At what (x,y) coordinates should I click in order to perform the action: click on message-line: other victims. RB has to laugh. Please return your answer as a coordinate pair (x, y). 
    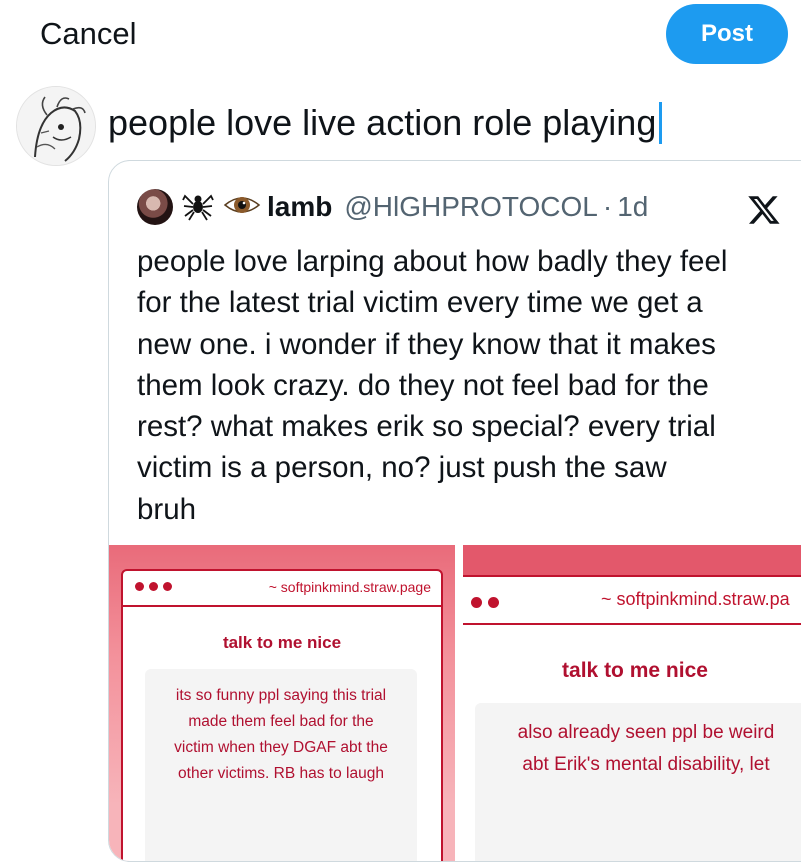
    Looking at the image, I should click on (281, 773).